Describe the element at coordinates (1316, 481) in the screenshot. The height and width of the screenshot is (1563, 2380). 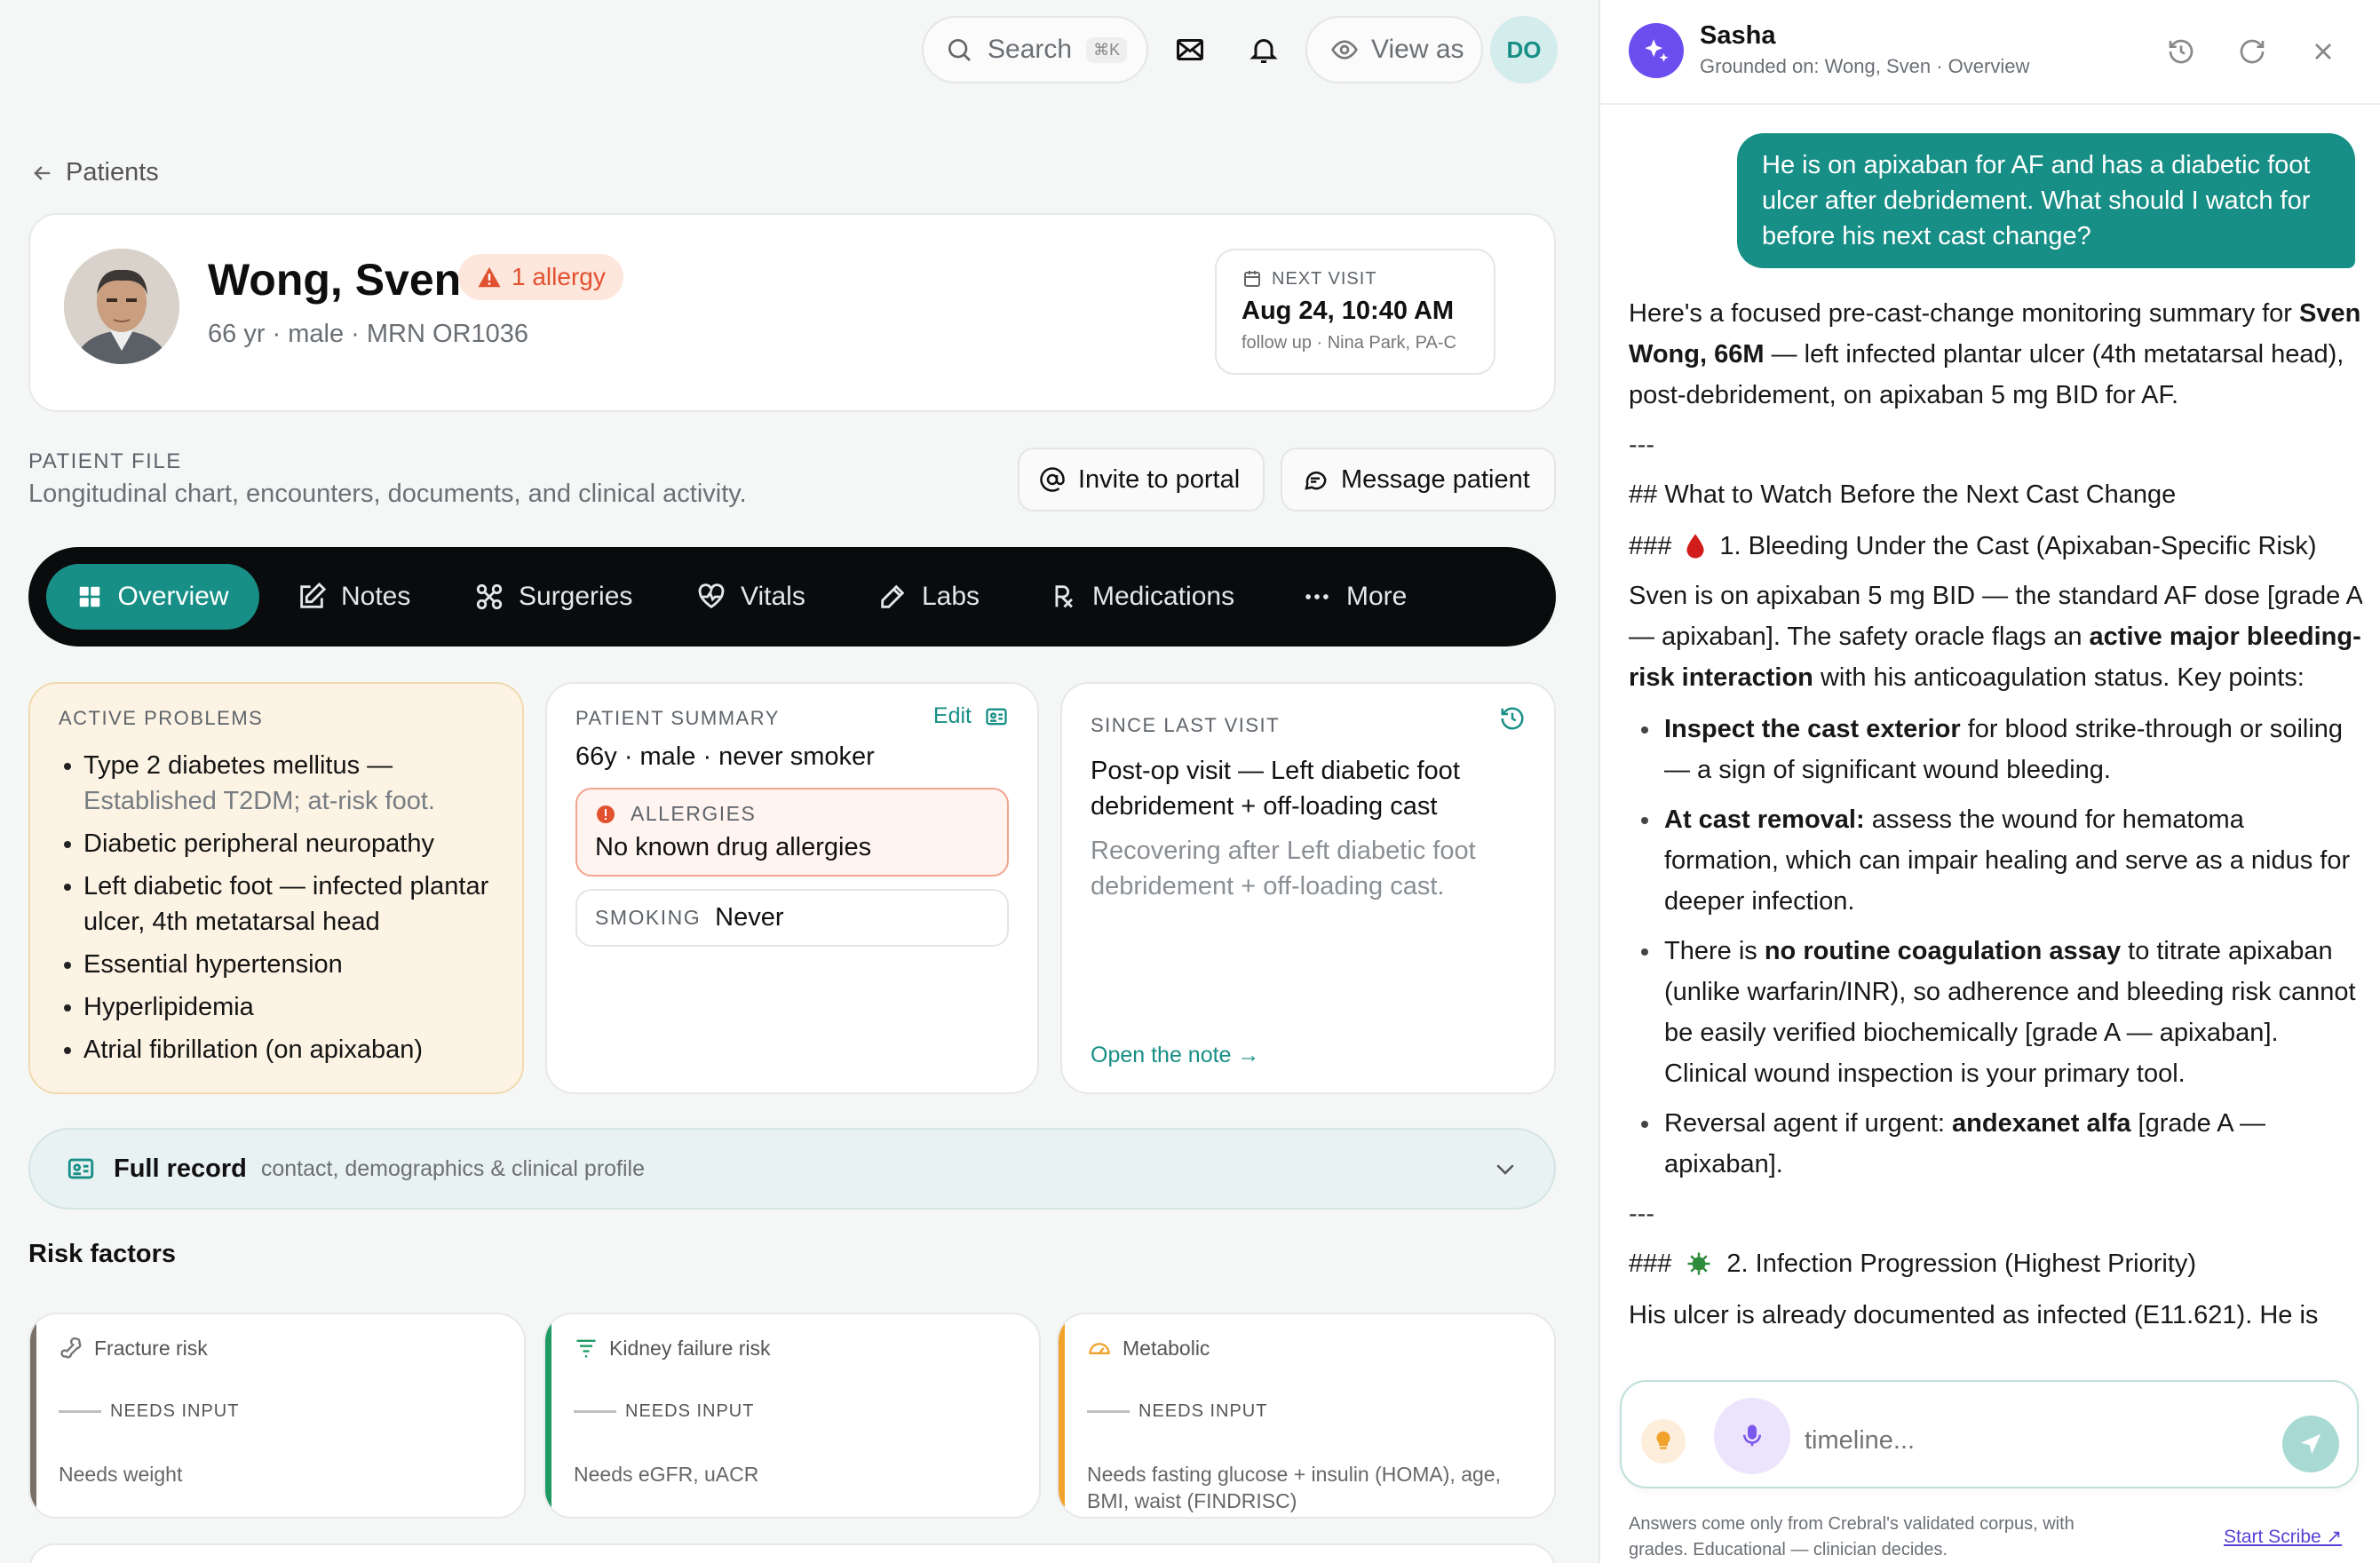
I see `message-icon` at that location.